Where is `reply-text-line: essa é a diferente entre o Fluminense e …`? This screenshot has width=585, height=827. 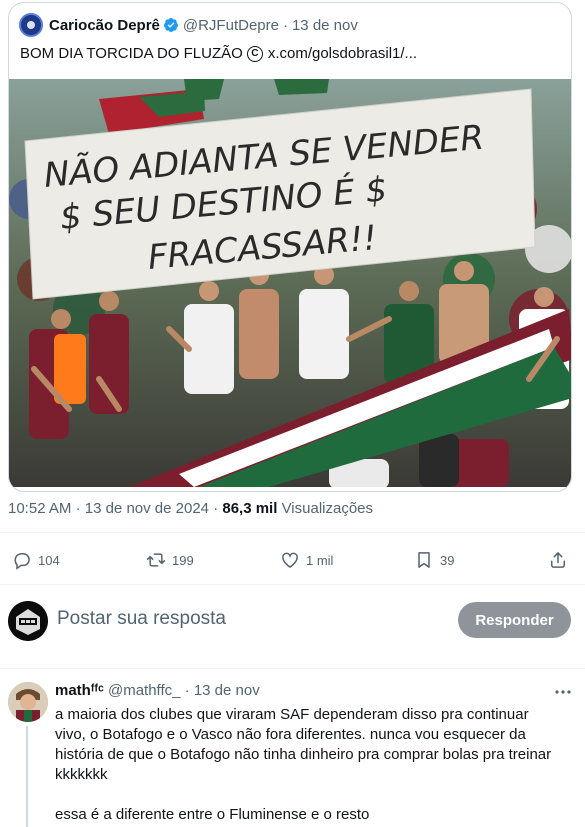
reply-text-line: essa é a diferente entre o Fluminense e … is located at coordinates (212, 814).